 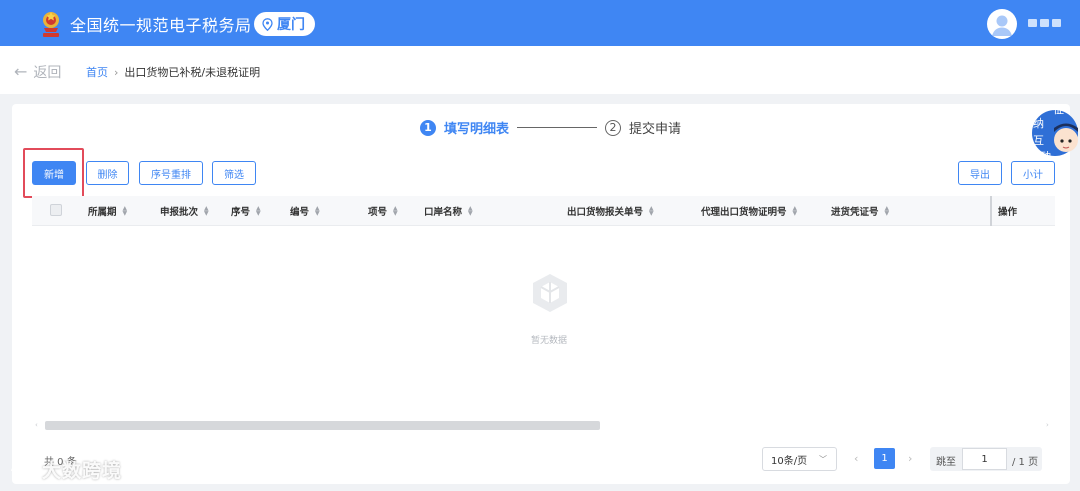 What do you see at coordinates (1025, 462) in the screenshot?
I see `total-pages: / 1 页` at bounding box center [1025, 462].